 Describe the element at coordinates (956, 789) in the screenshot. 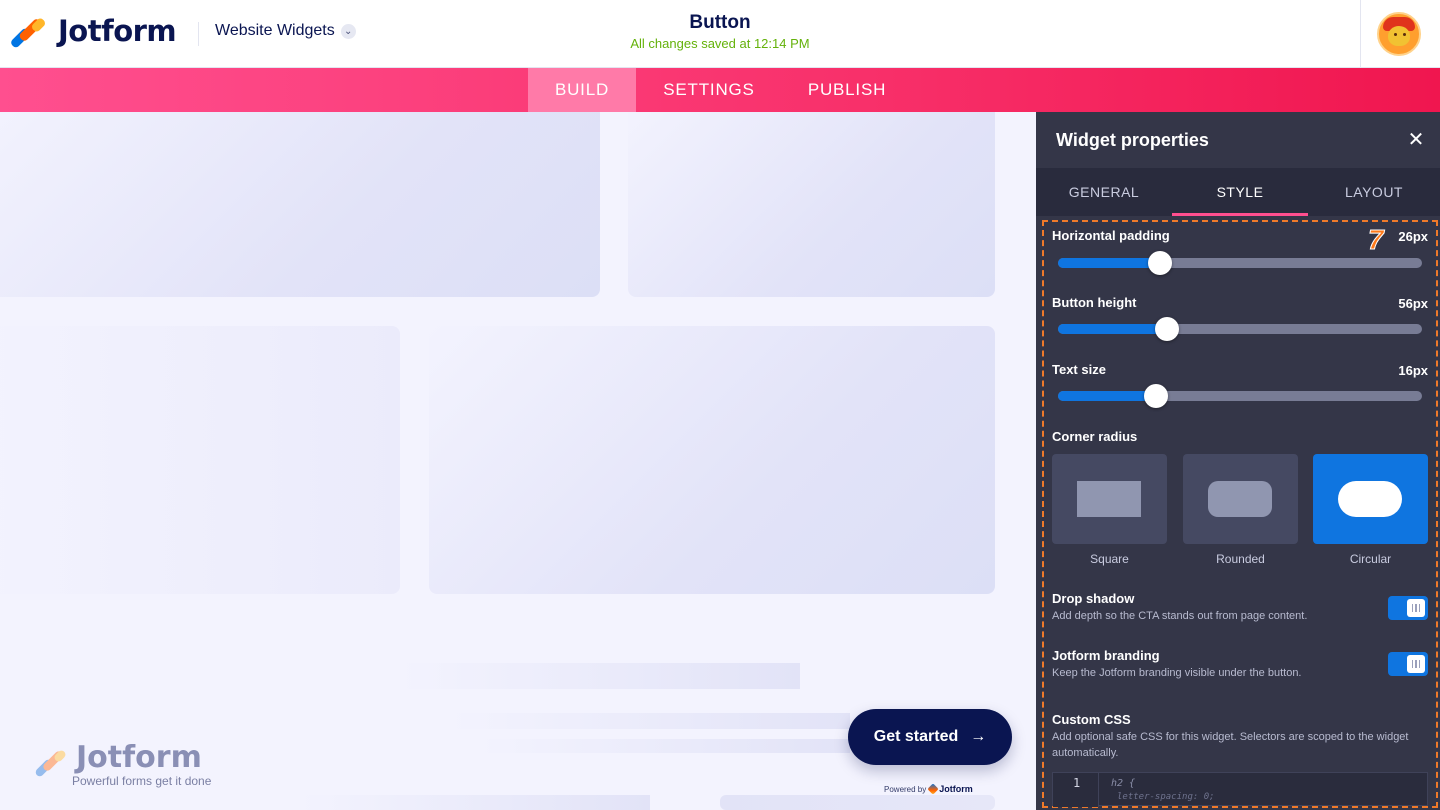

I see `powered-by-brand: Jotform` at that location.